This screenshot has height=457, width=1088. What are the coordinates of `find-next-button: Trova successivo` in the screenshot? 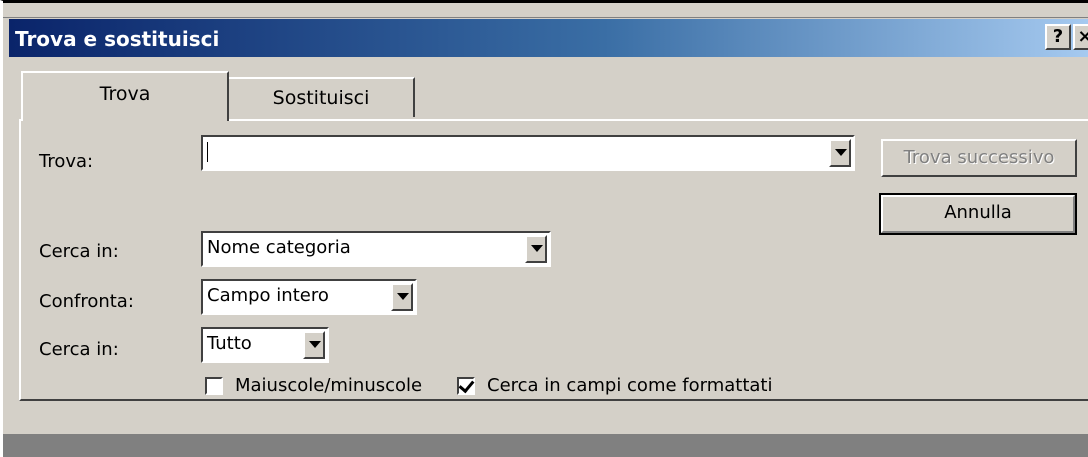 It's located at (979, 158).